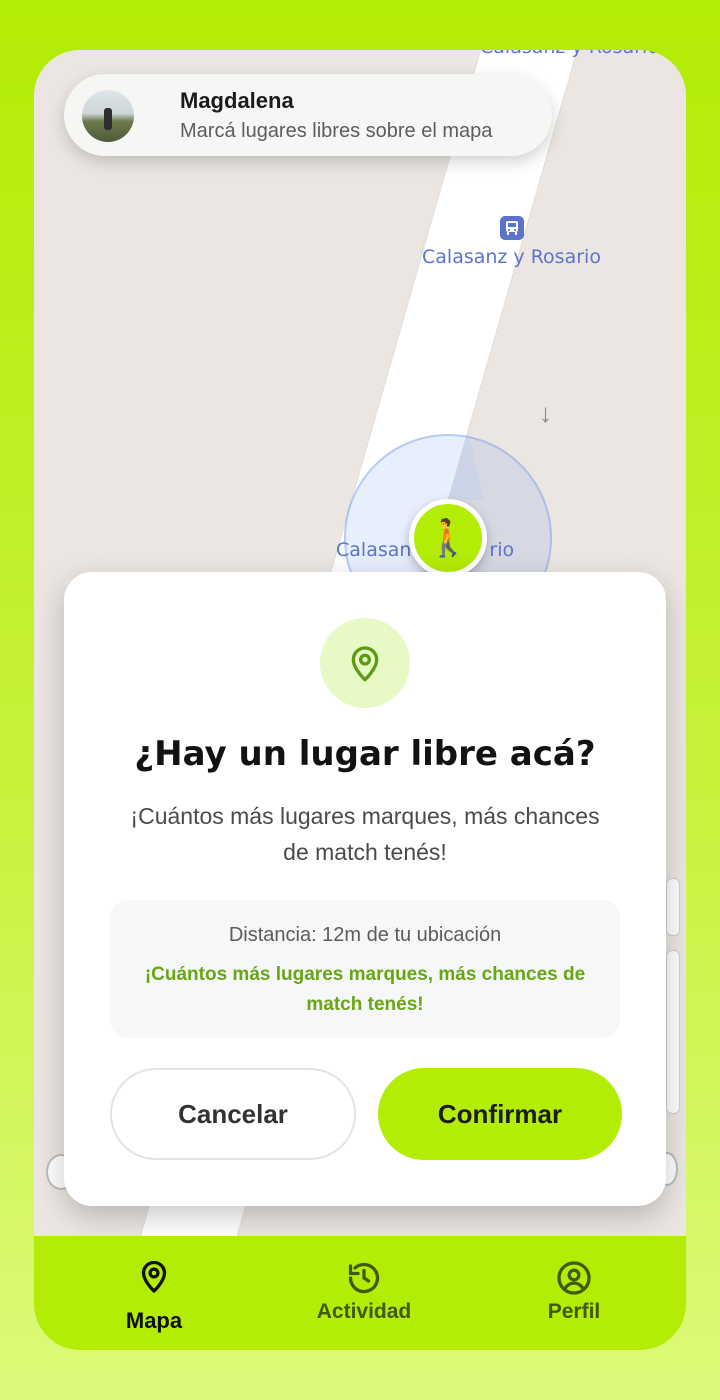 The width and height of the screenshot is (720, 1400). I want to click on walking-person-icon: 🚶, so click(448, 537).